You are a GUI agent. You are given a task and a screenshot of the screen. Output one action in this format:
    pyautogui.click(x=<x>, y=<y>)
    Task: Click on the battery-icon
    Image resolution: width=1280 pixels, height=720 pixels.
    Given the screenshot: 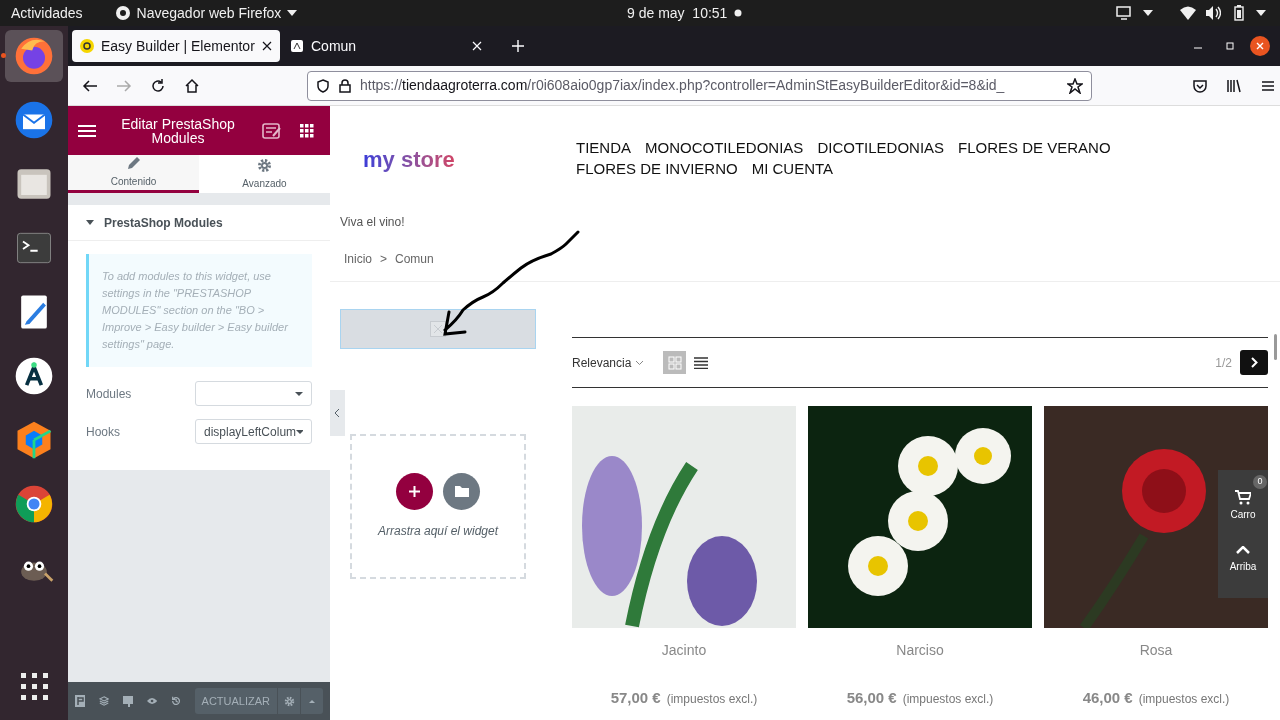 What is the action you would take?
    pyautogui.click(x=1239, y=13)
    